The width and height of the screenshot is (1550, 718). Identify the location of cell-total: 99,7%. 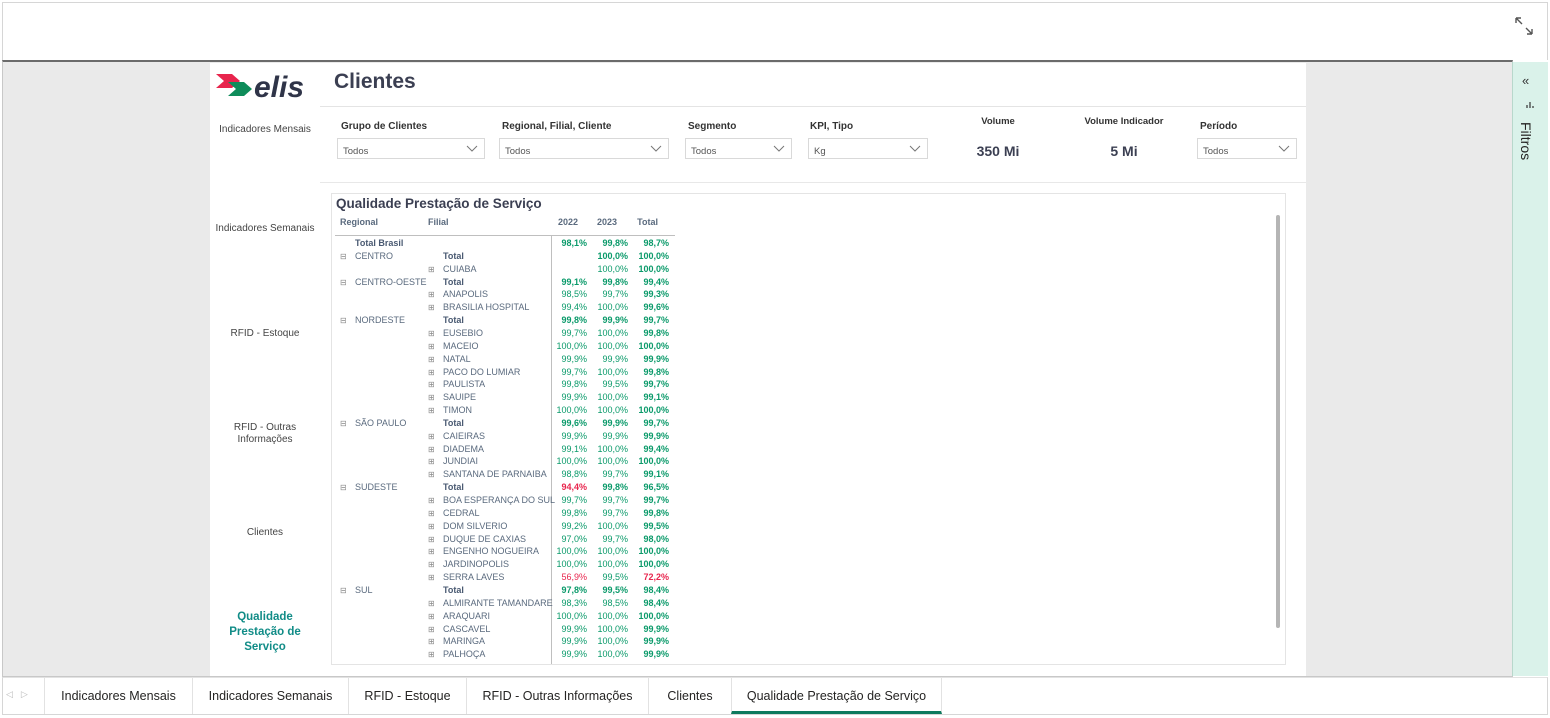
(656, 500).